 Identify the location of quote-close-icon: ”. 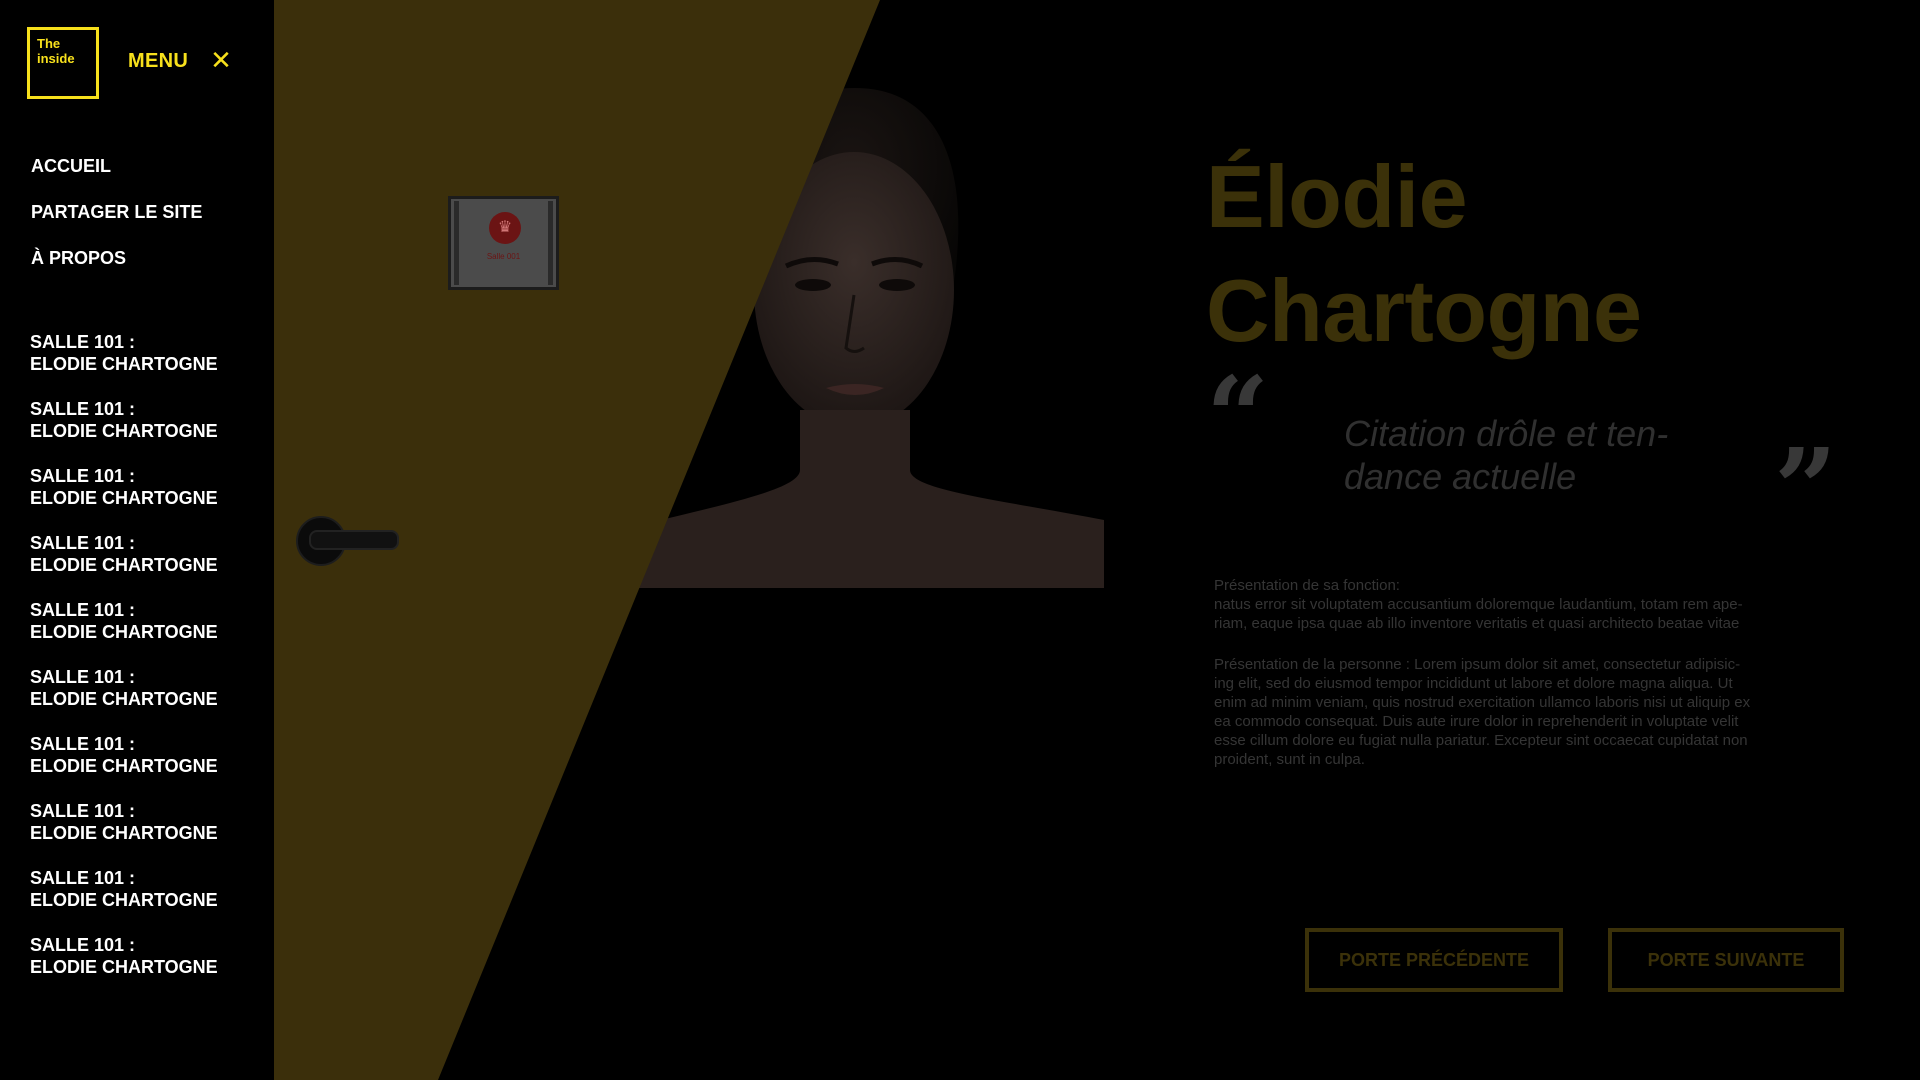
(1806, 488).